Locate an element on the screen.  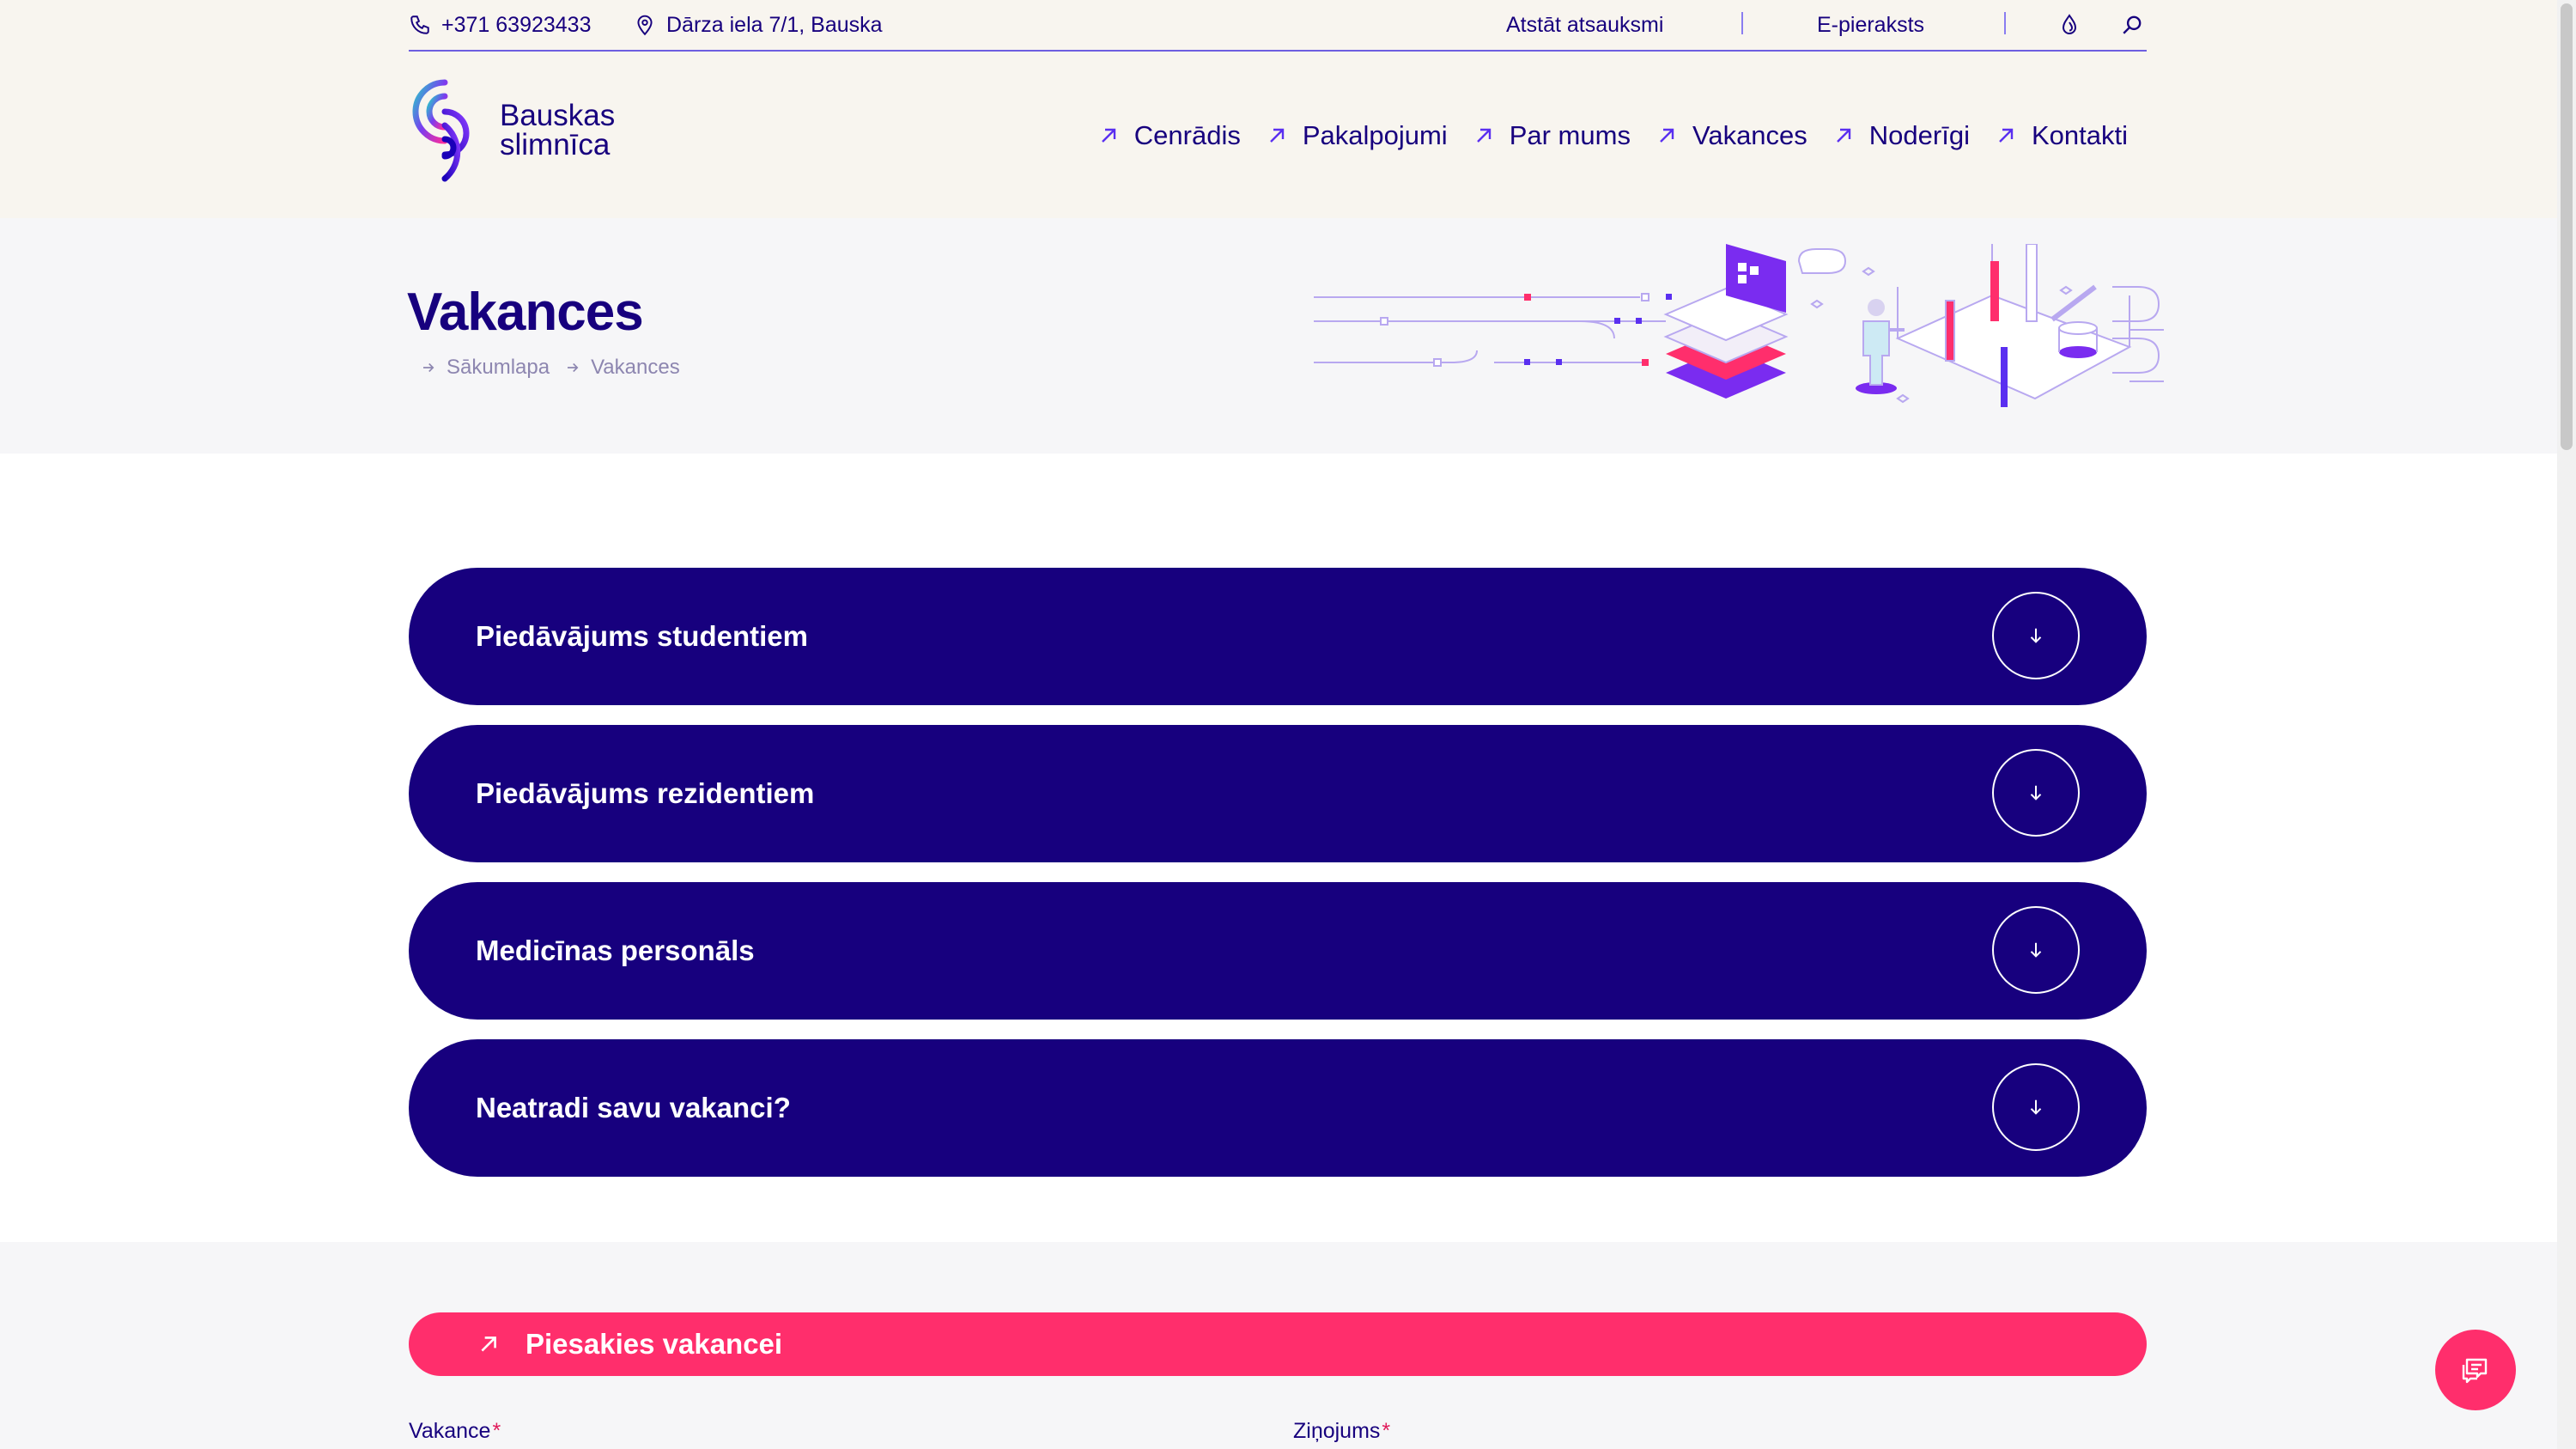
logo-mark-icon is located at coordinates (441, 130).